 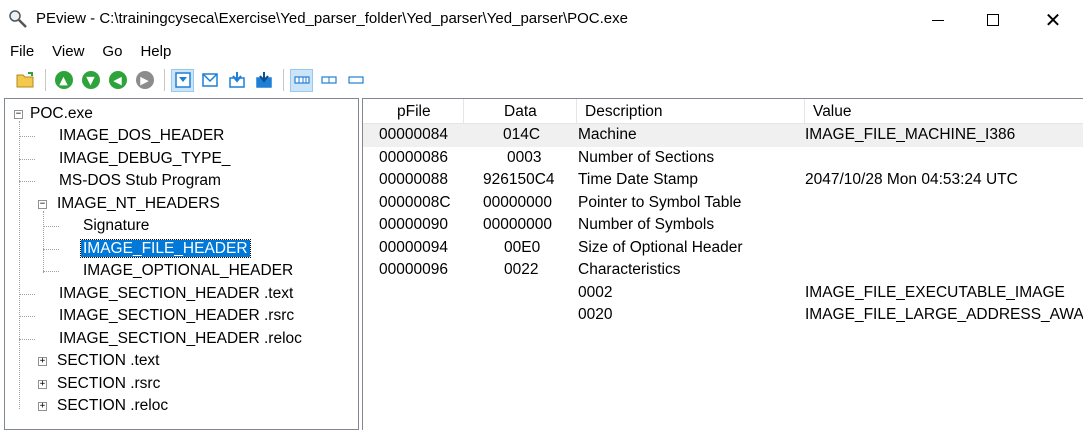 What do you see at coordinates (413, 134) in the screenshot?
I see `cell-pfile: 00000084` at bounding box center [413, 134].